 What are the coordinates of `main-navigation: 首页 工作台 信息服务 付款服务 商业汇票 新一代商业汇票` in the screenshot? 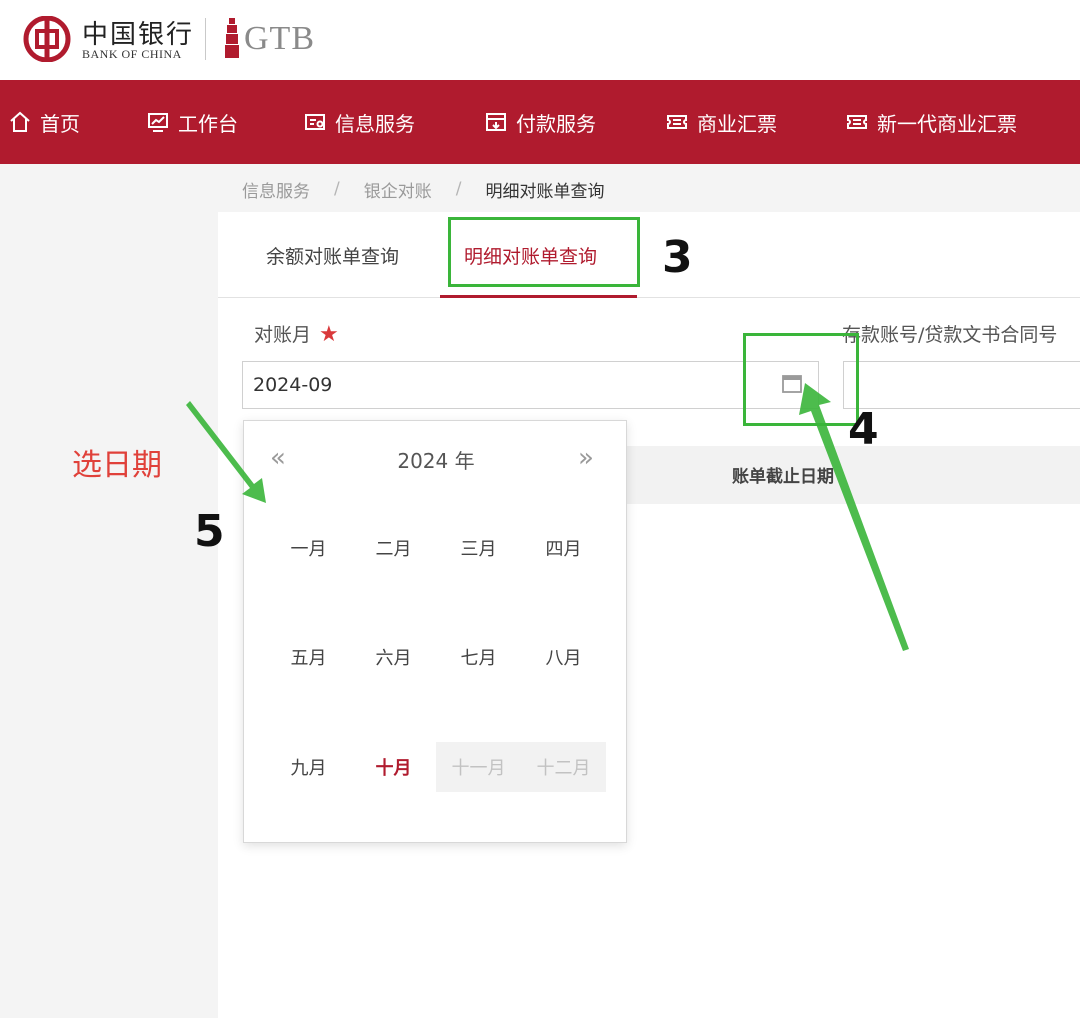 It's located at (540, 122).